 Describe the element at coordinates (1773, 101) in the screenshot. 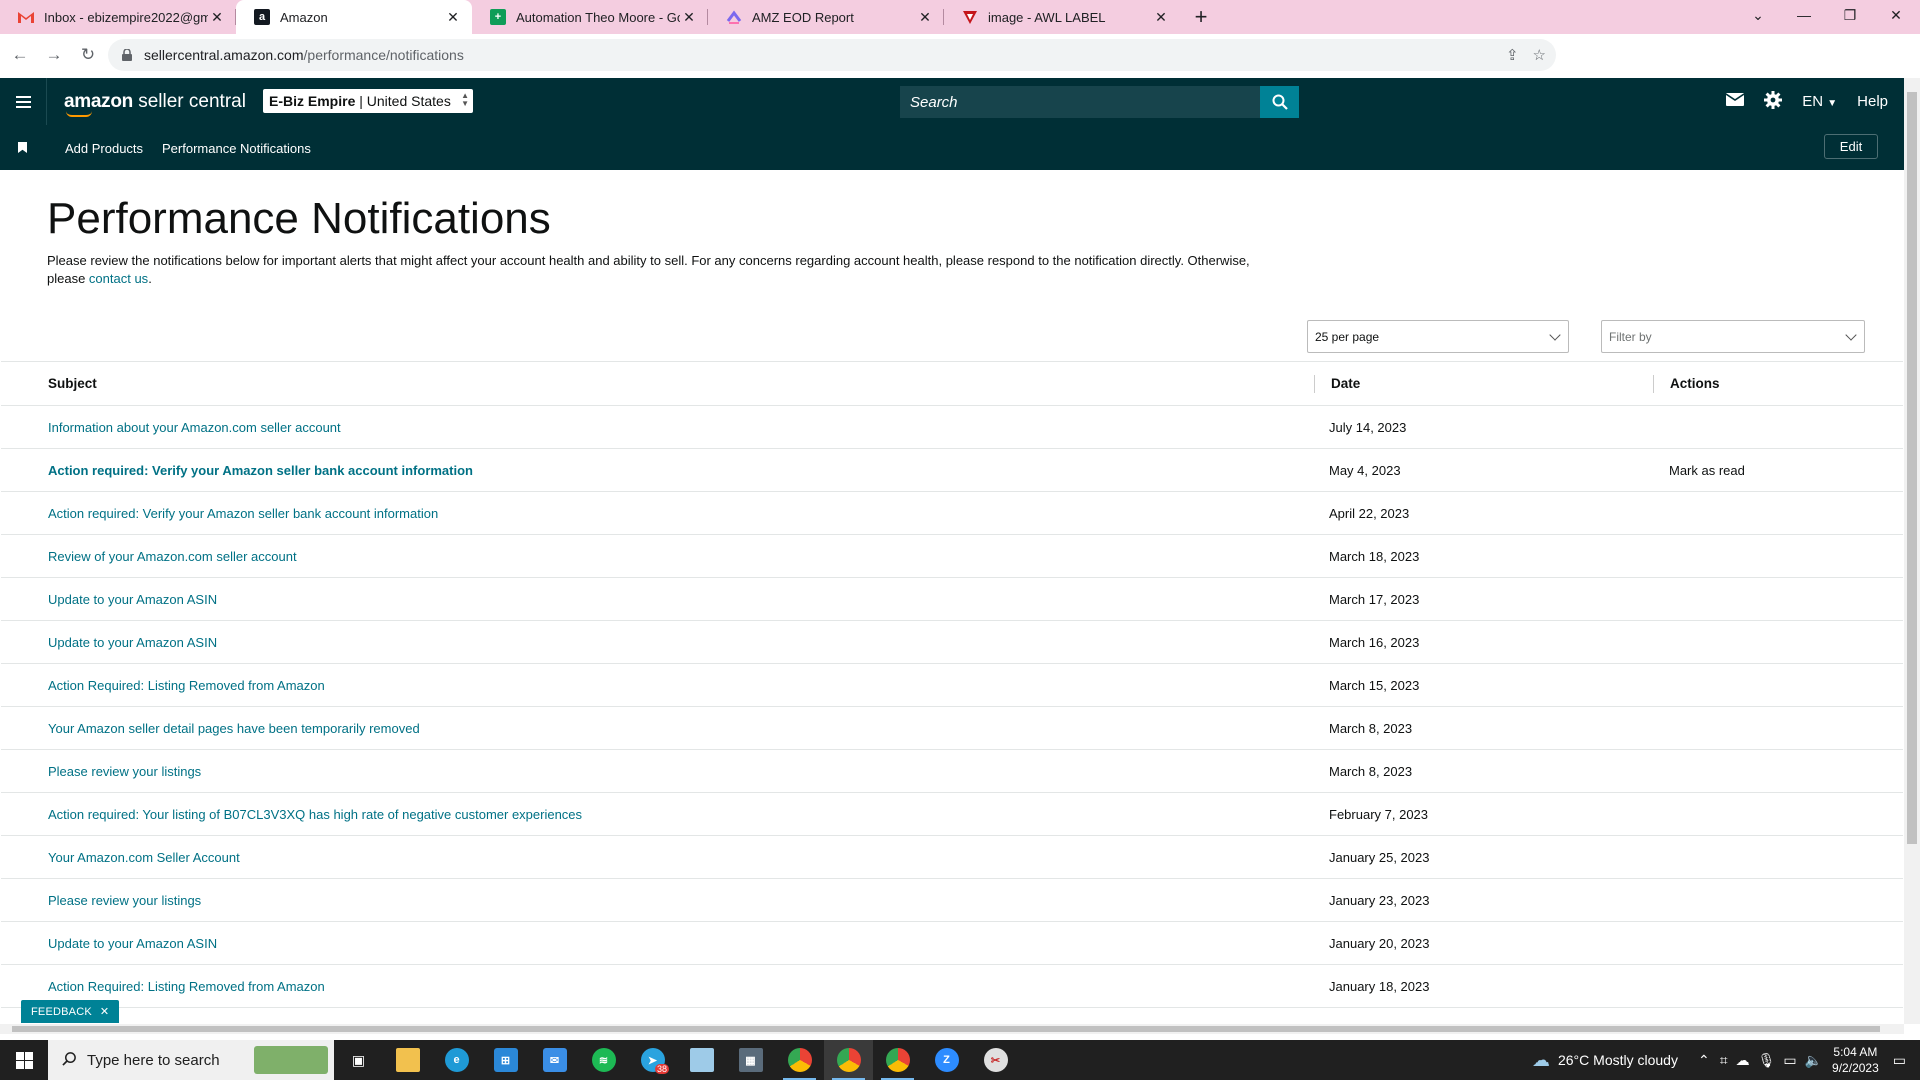

I see `settings-gear-icon` at that location.